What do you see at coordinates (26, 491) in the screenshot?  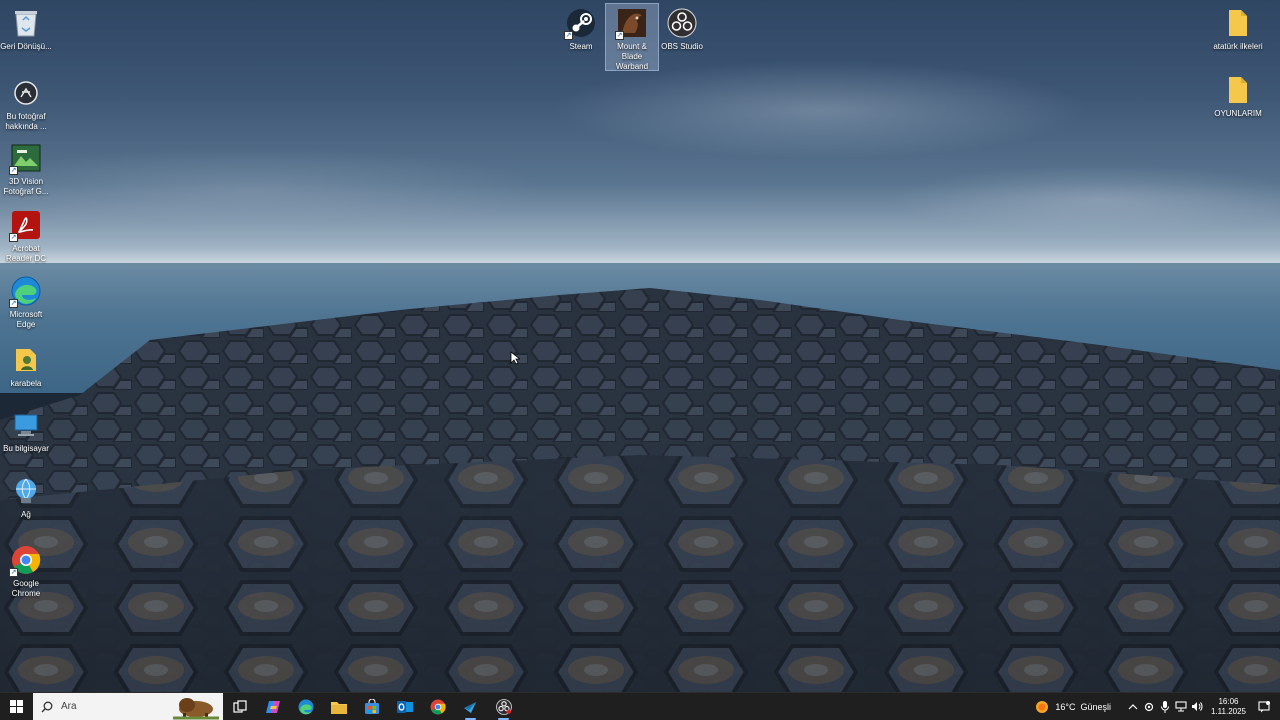 I see `network-icon` at bounding box center [26, 491].